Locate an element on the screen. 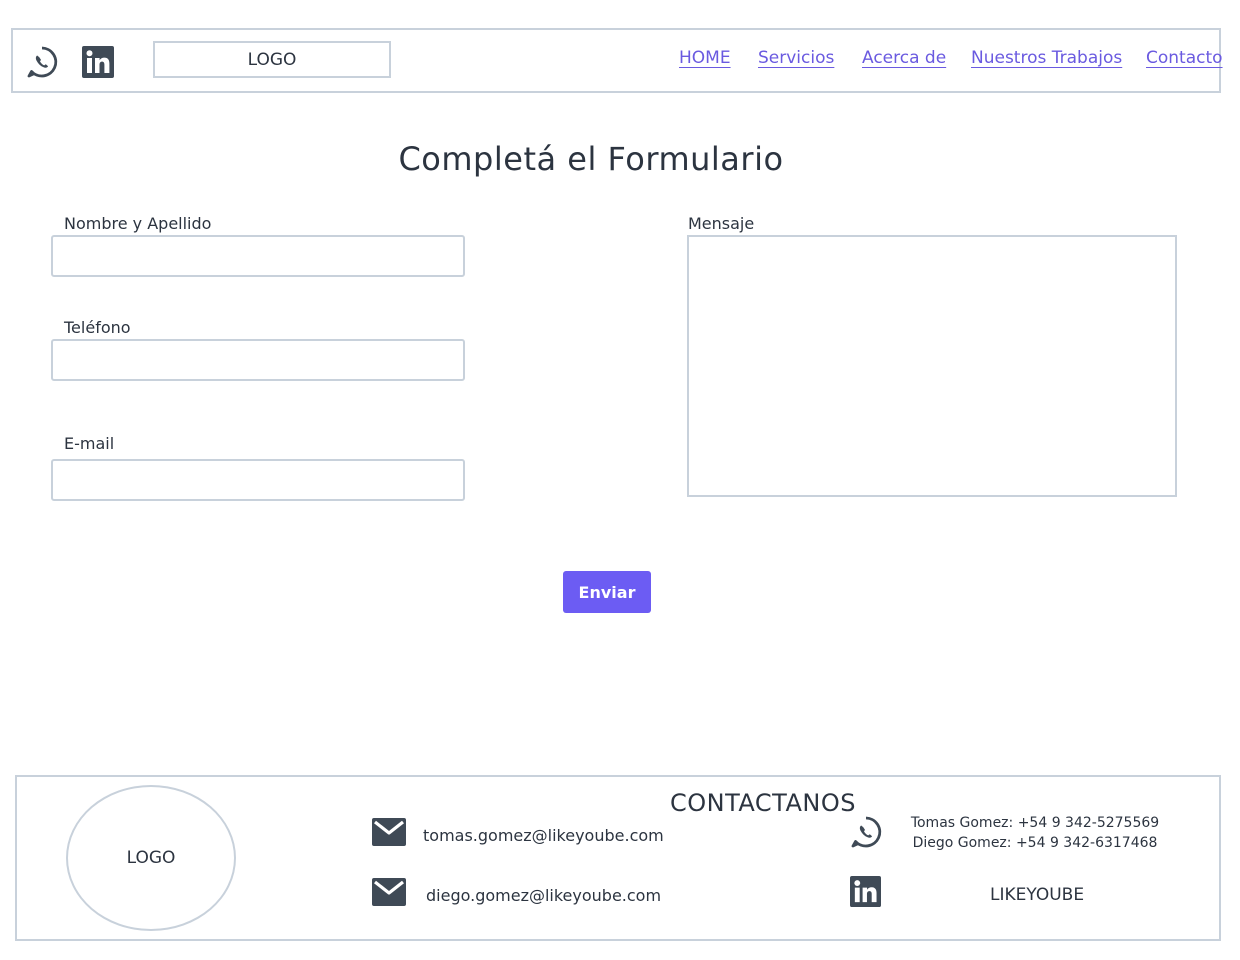  page-title: Completá el Formulario is located at coordinates (591, 159).